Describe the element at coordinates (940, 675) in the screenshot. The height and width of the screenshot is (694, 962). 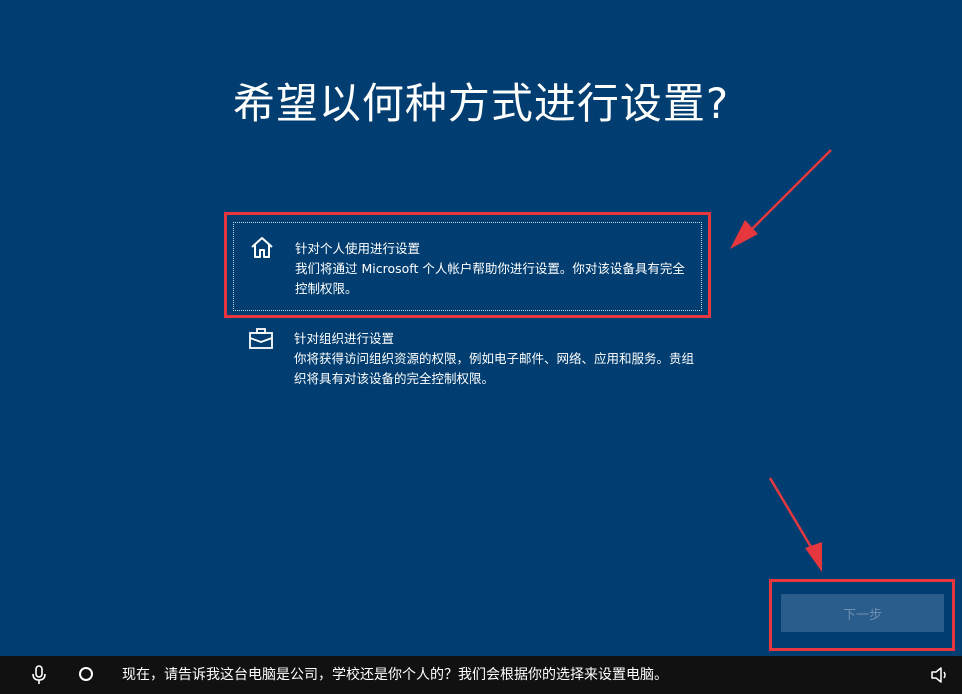
I see `speaker-icon` at that location.